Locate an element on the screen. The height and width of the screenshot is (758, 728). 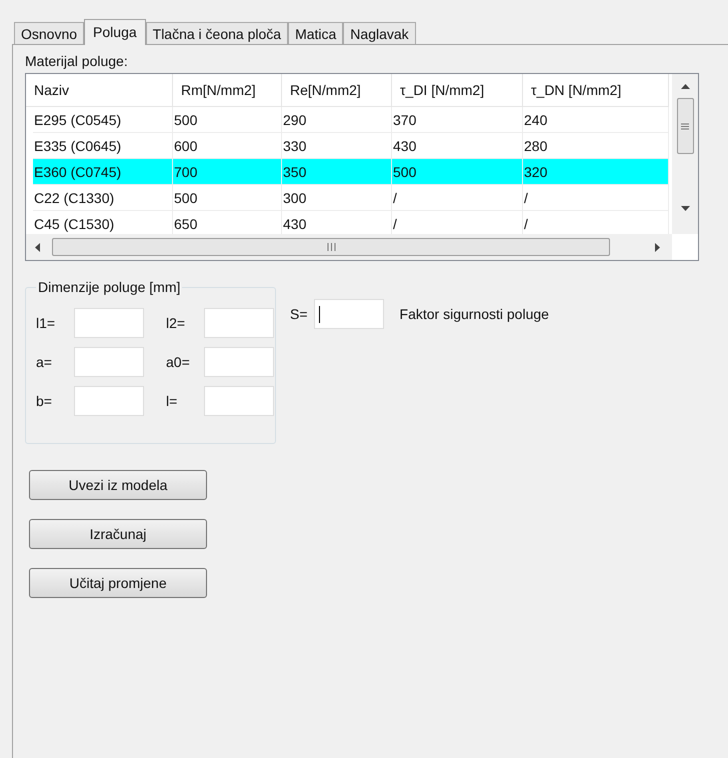
tab: Naglavak is located at coordinates (379, 33).